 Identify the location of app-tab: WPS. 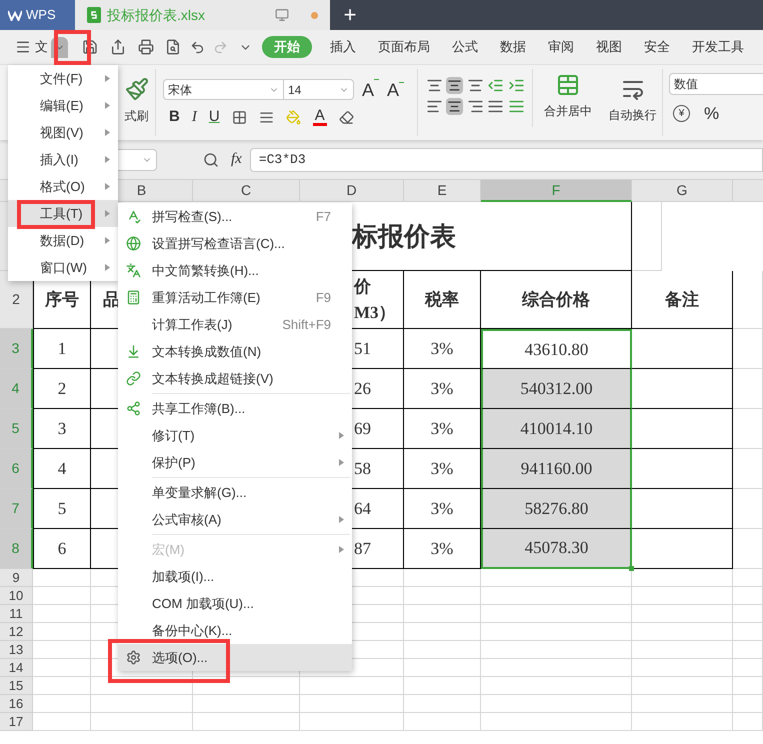
(37, 15).